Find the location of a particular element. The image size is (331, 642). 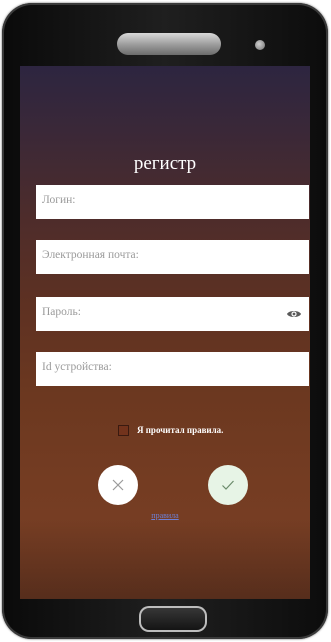

password-field: Пароль: is located at coordinates (172, 314).